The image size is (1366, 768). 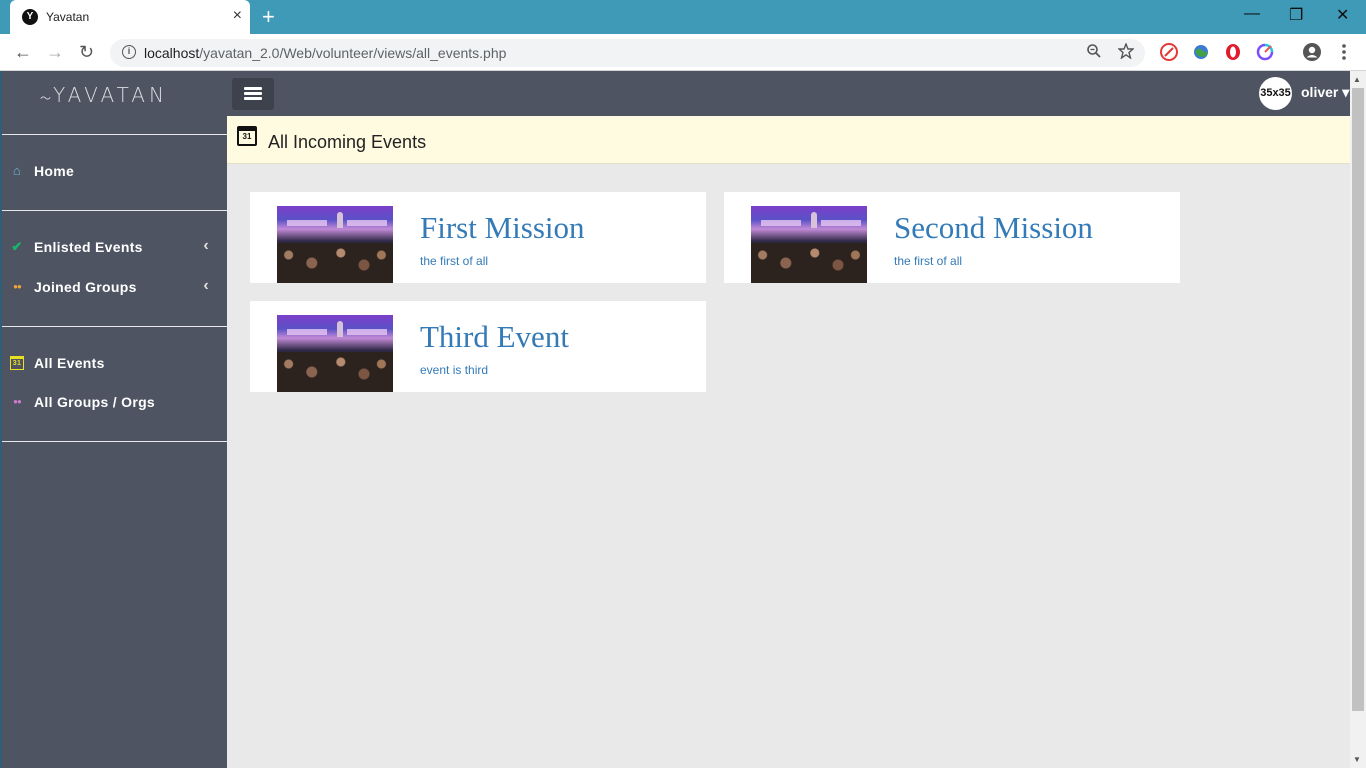 What do you see at coordinates (55, 52) in the screenshot?
I see `forward-icon: →` at bounding box center [55, 52].